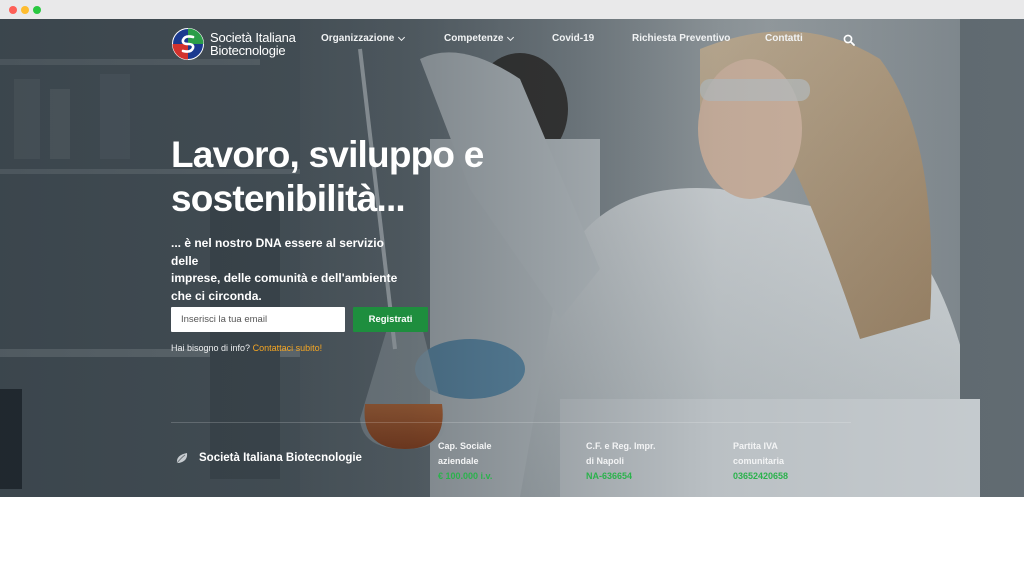 The image size is (1024, 567). What do you see at coordinates (248, 50) in the screenshot?
I see `logo-line-2: Biotecnologie` at bounding box center [248, 50].